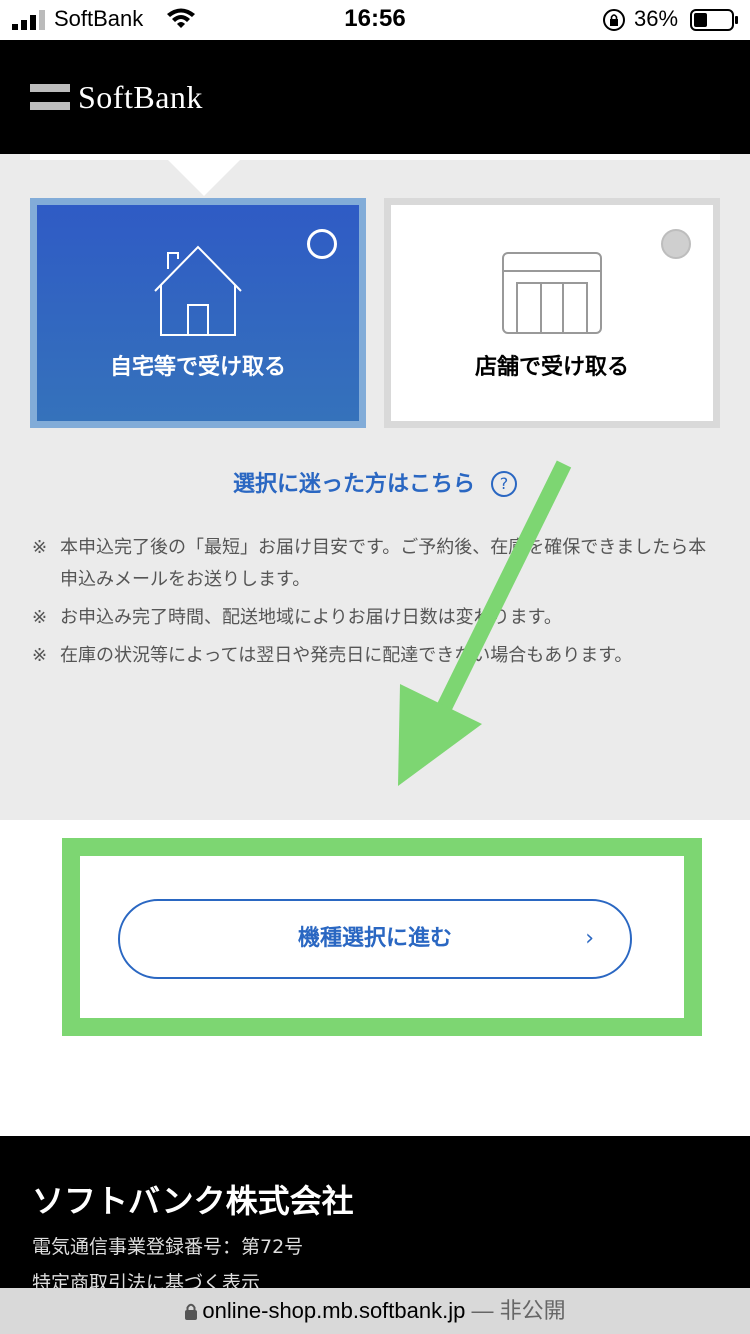 The height and width of the screenshot is (1334, 750). What do you see at coordinates (353, 484) in the screenshot?
I see `help-choosing-label: 選択に迷った方はこちら` at bounding box center [353, 484].